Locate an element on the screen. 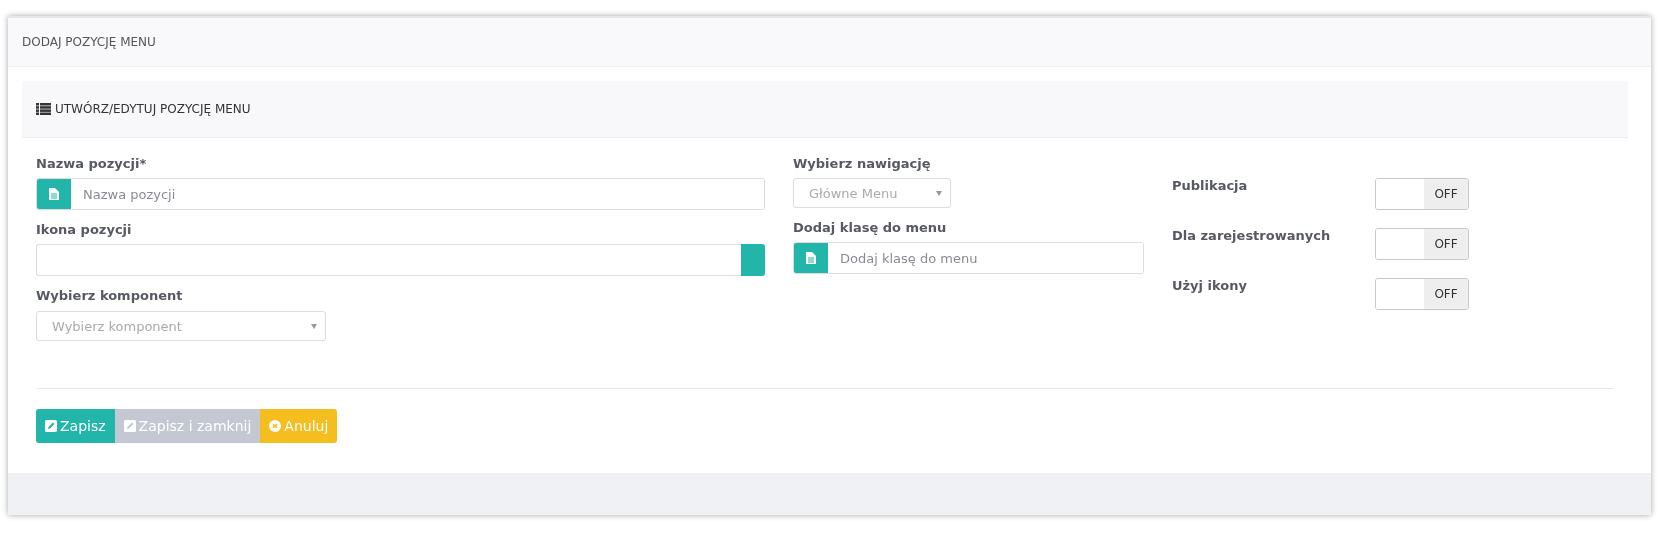  field-label: Wybierz nawigację is located at coordinates (862, 163).